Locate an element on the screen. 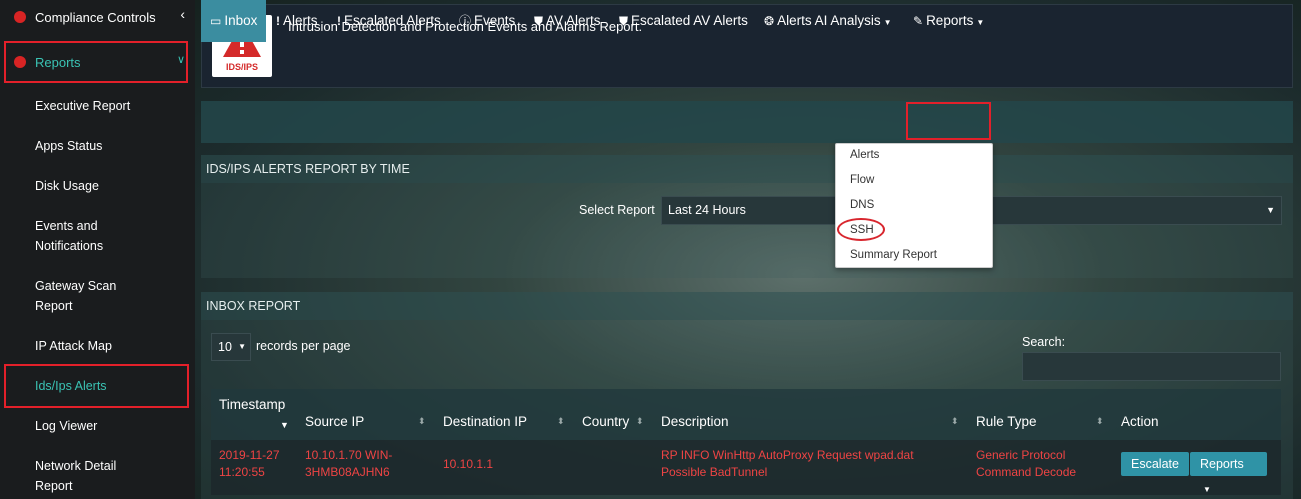  ssh-highlight-circle is located at coordinates (861, 229).